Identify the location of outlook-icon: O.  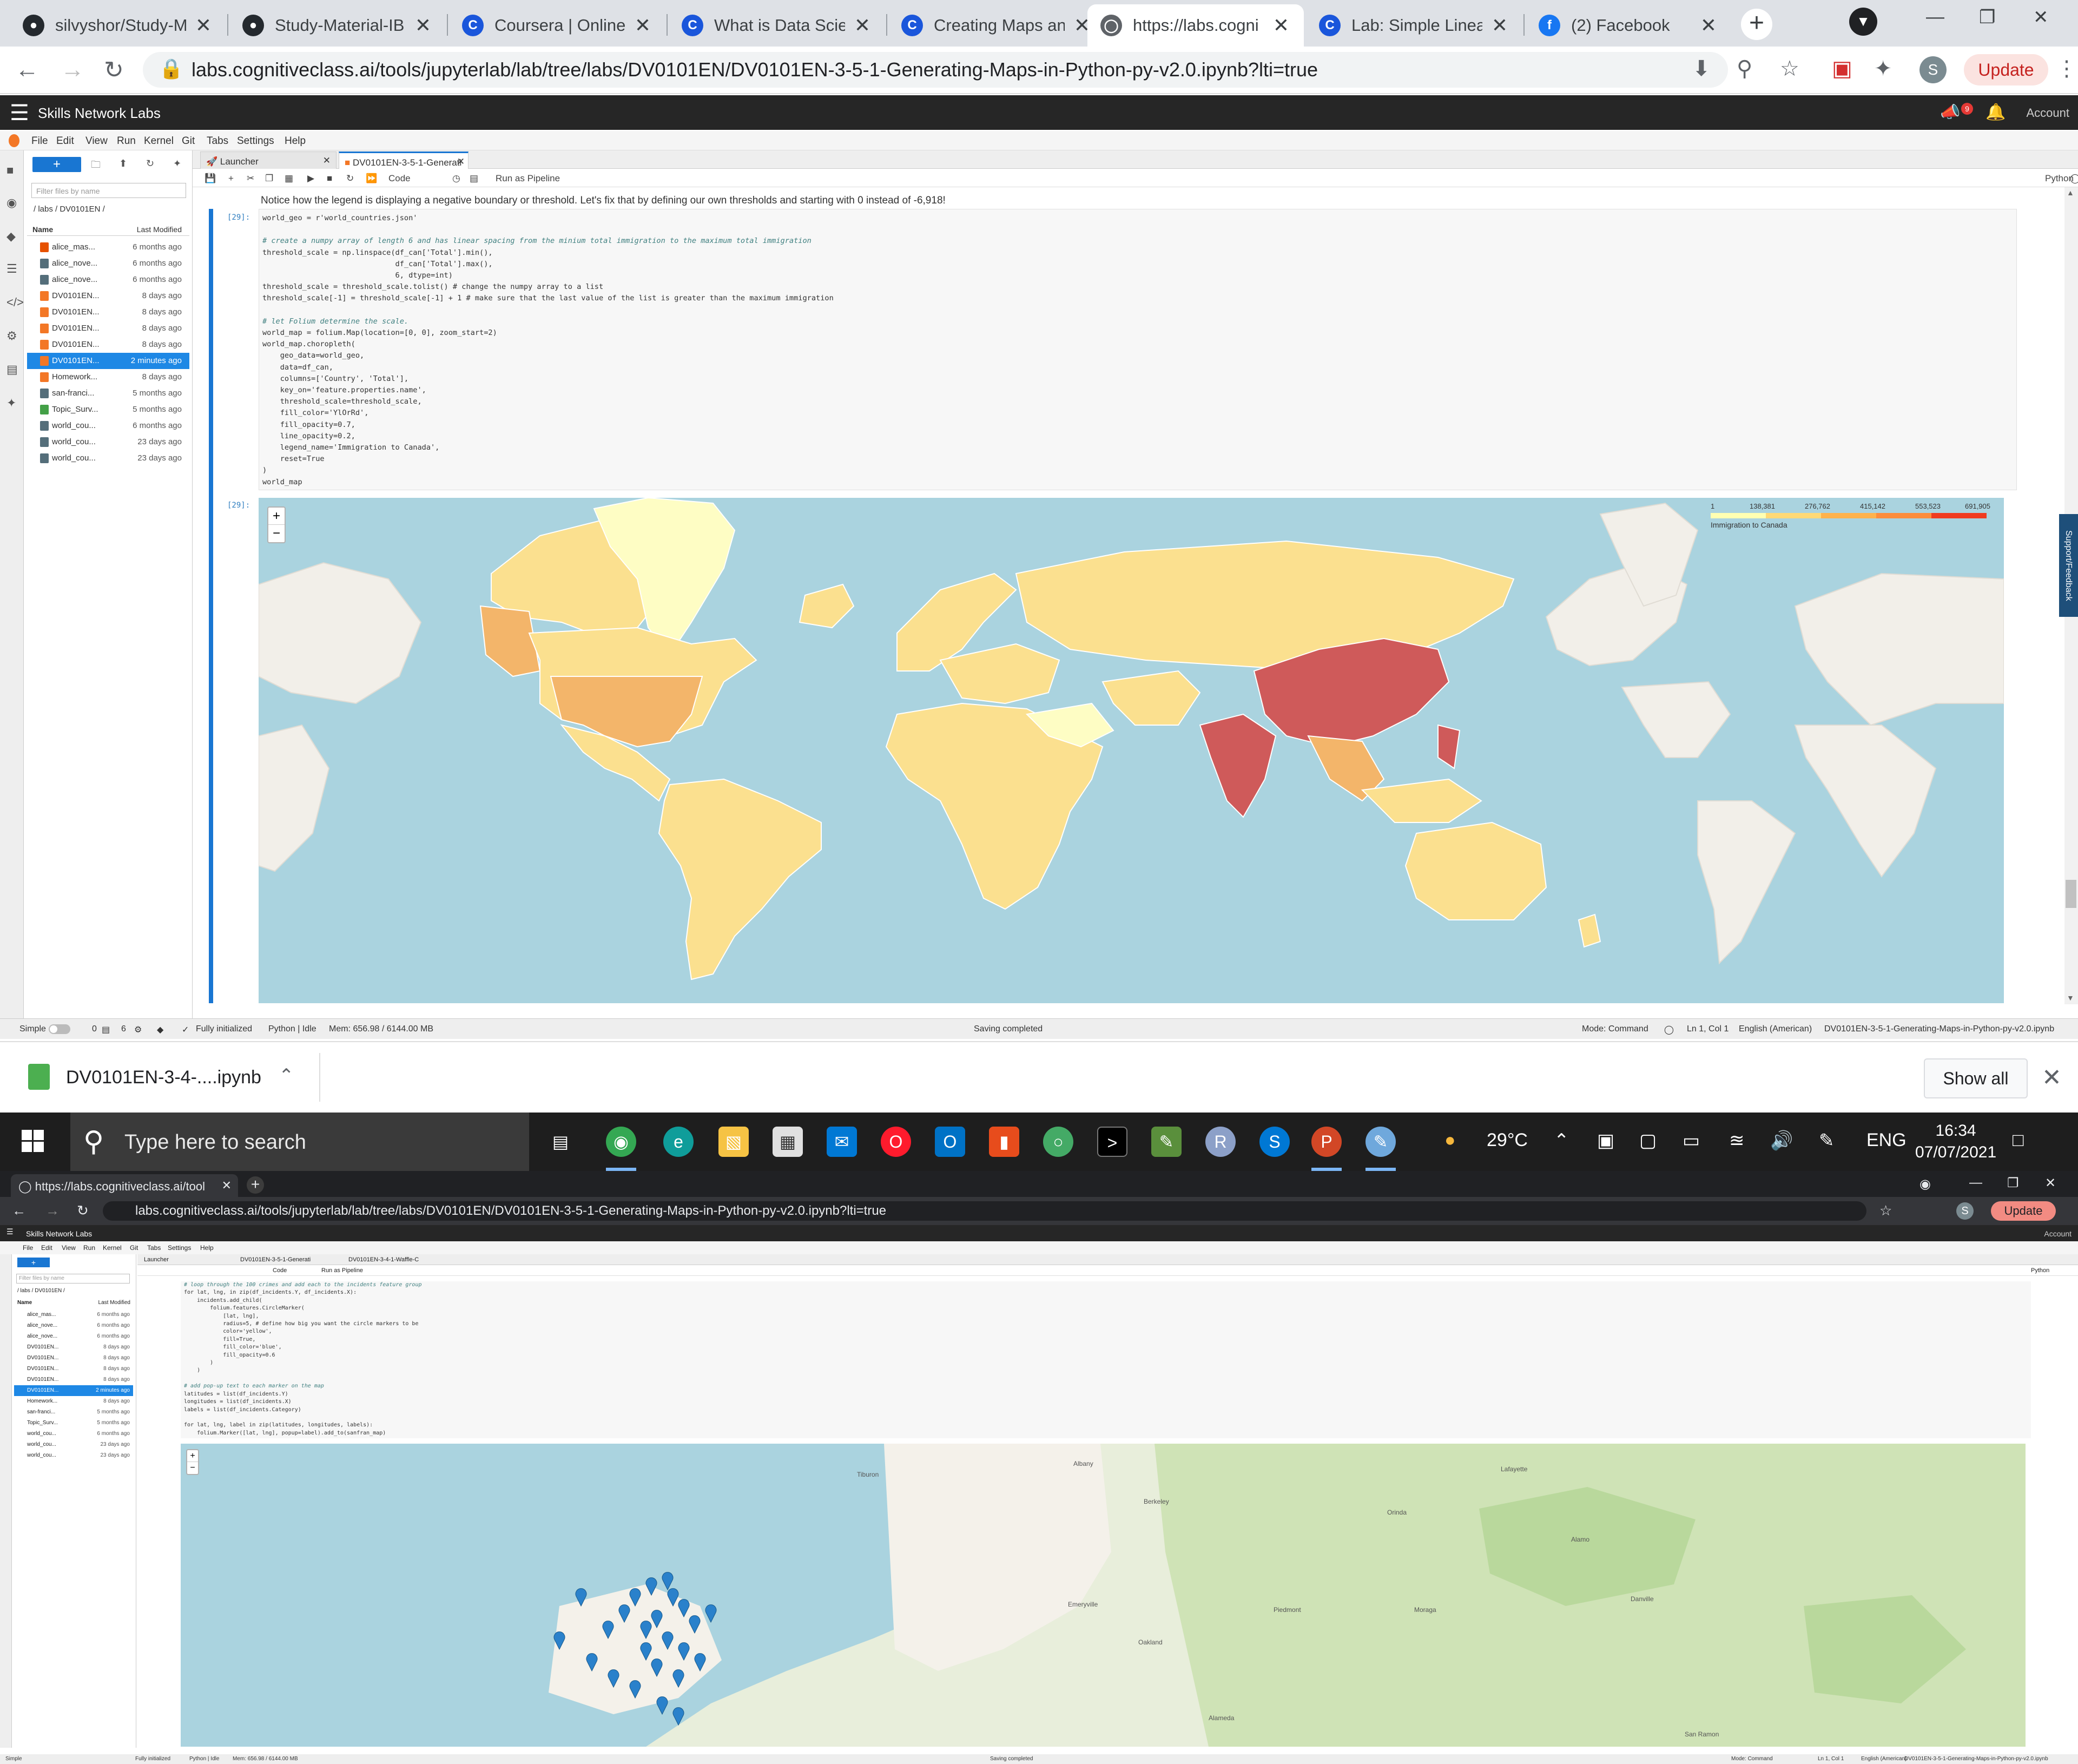
(950, 1142).